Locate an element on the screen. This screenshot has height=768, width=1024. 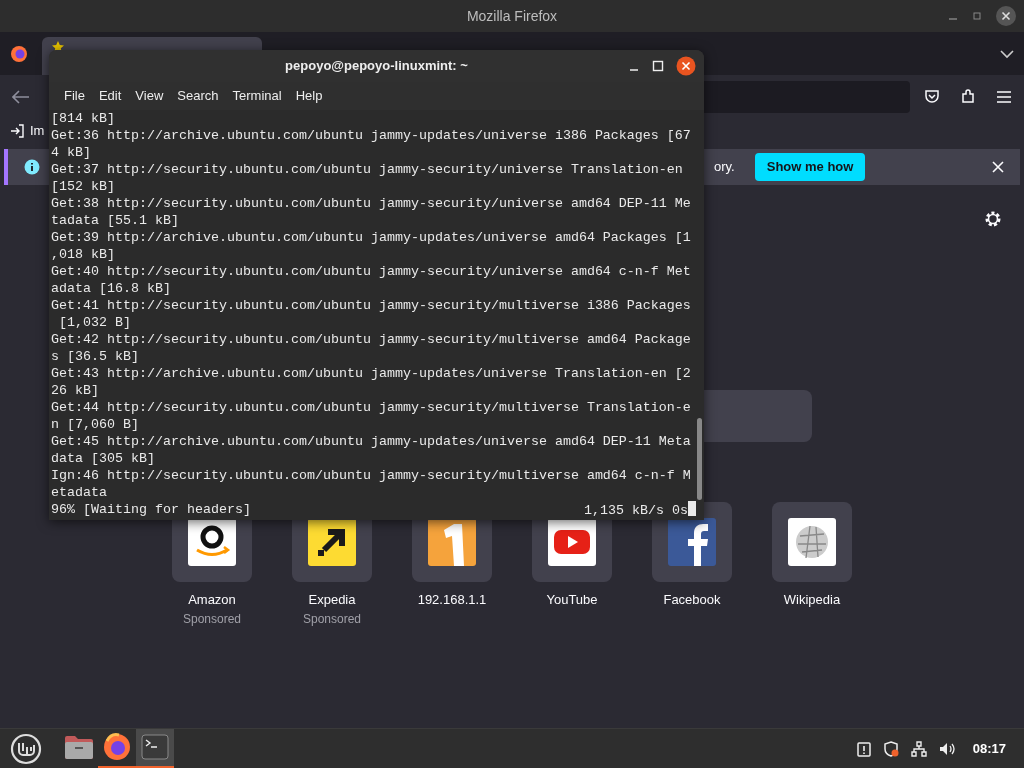
site-title: Amazon is located at coordinates (212, 600).